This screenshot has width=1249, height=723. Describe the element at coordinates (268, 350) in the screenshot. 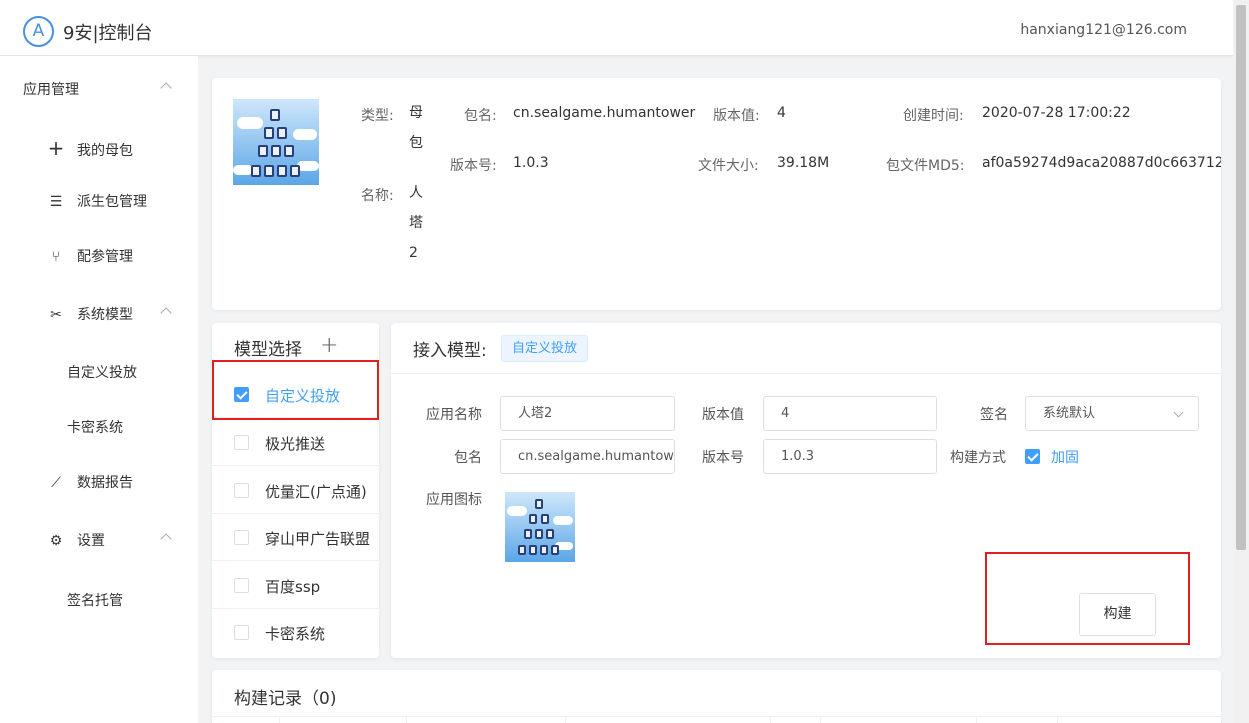

I see `model-select-title: 模型选择` at that location.